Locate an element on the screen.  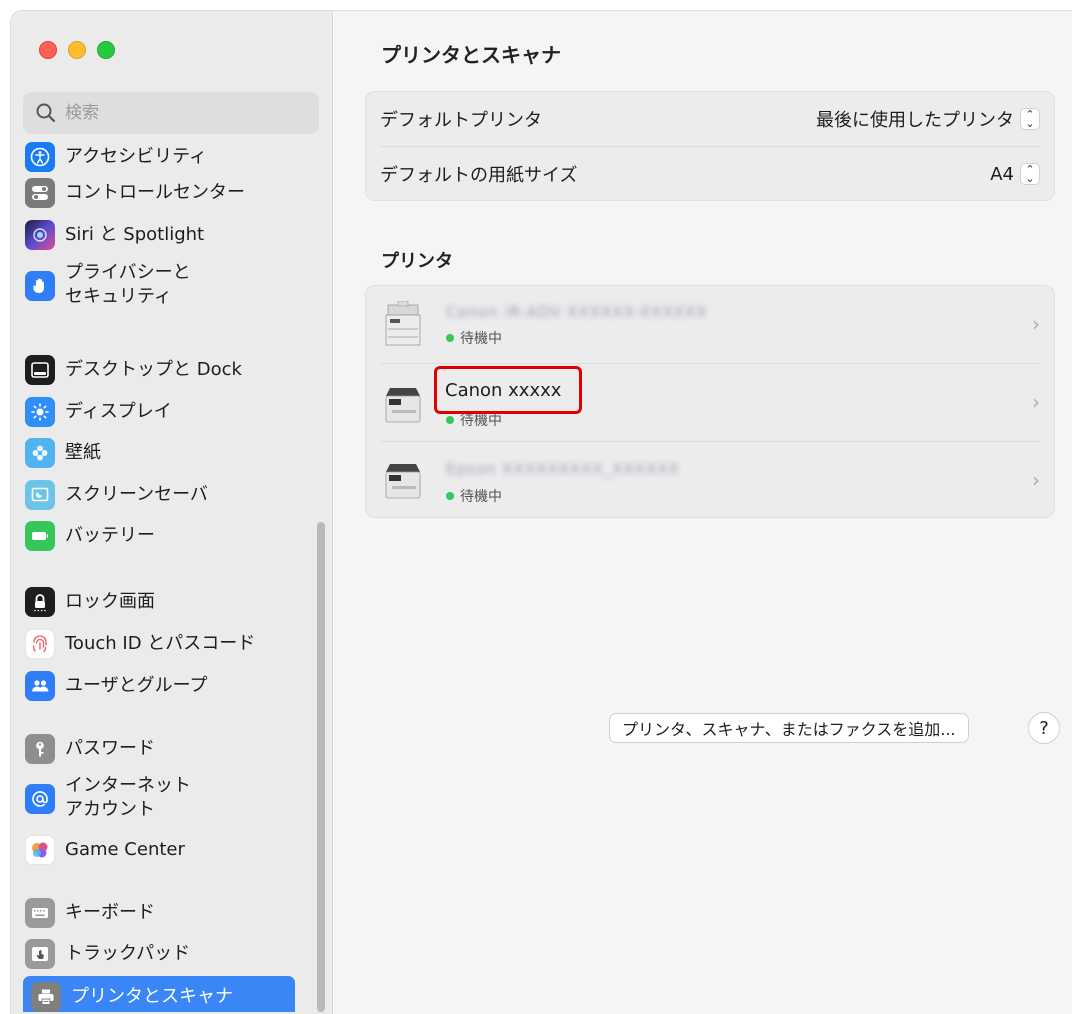
sidebar-item-touch-id: Touch ID とパスコード is located at coordinates (160, 644).